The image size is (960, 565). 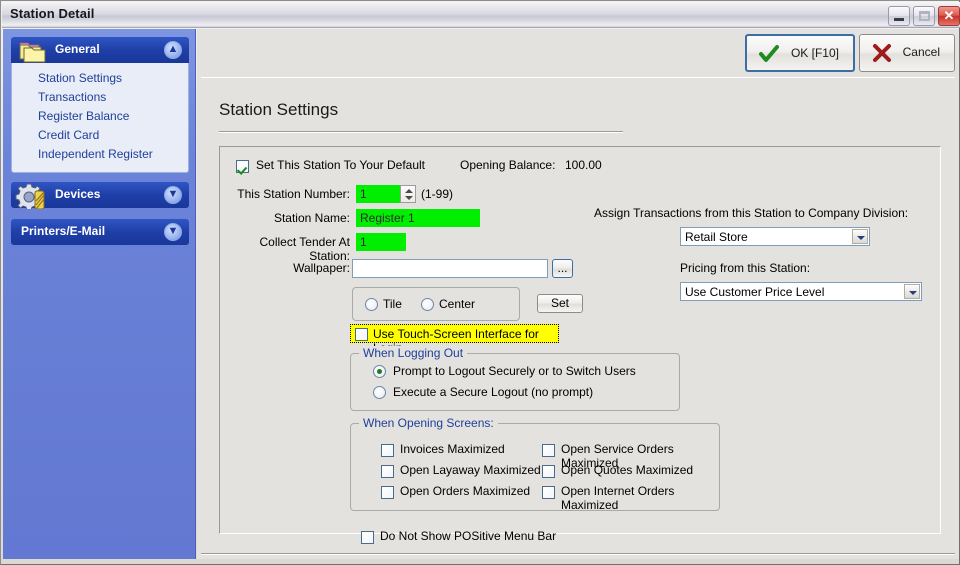 I want to click on opening-balance-value: 100.00, so click(x=583, y=165).